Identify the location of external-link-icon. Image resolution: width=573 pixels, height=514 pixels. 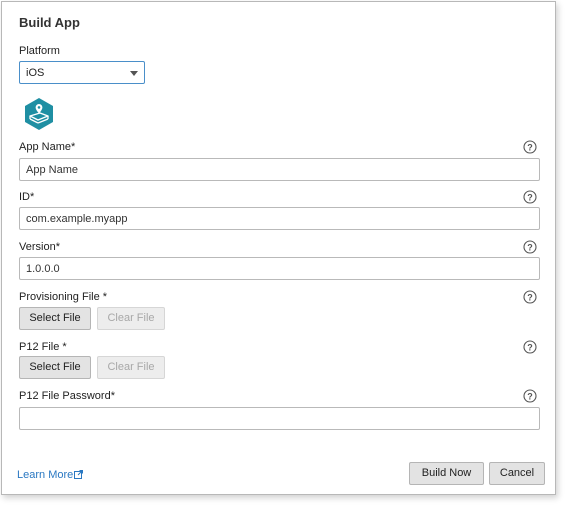
(79, 474).